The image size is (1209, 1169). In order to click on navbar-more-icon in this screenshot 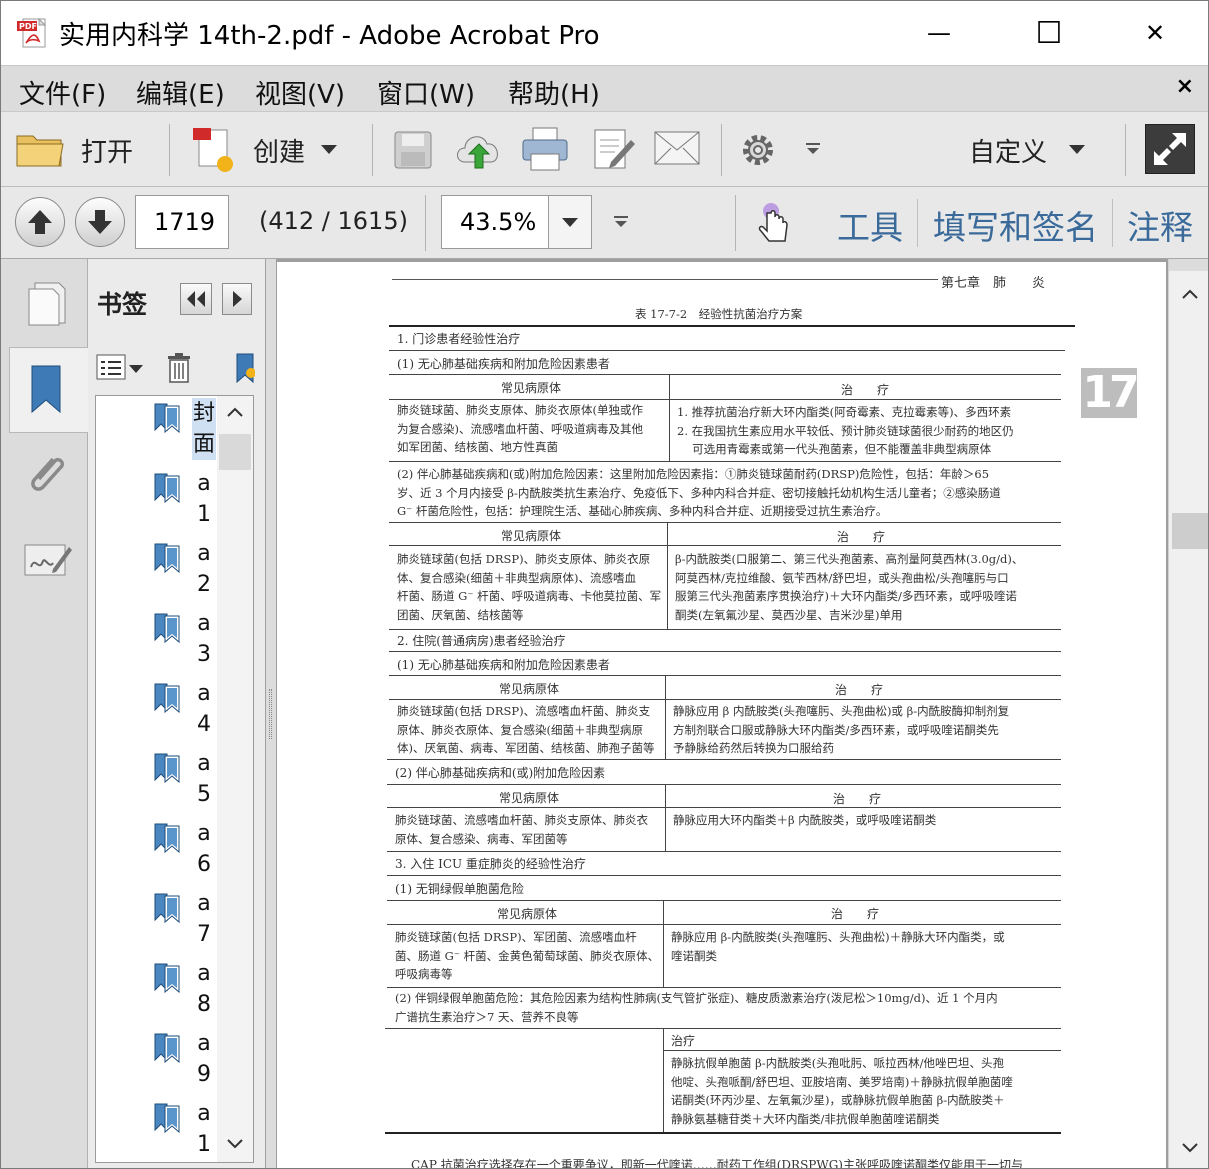, I will do `click(621, 222)`.